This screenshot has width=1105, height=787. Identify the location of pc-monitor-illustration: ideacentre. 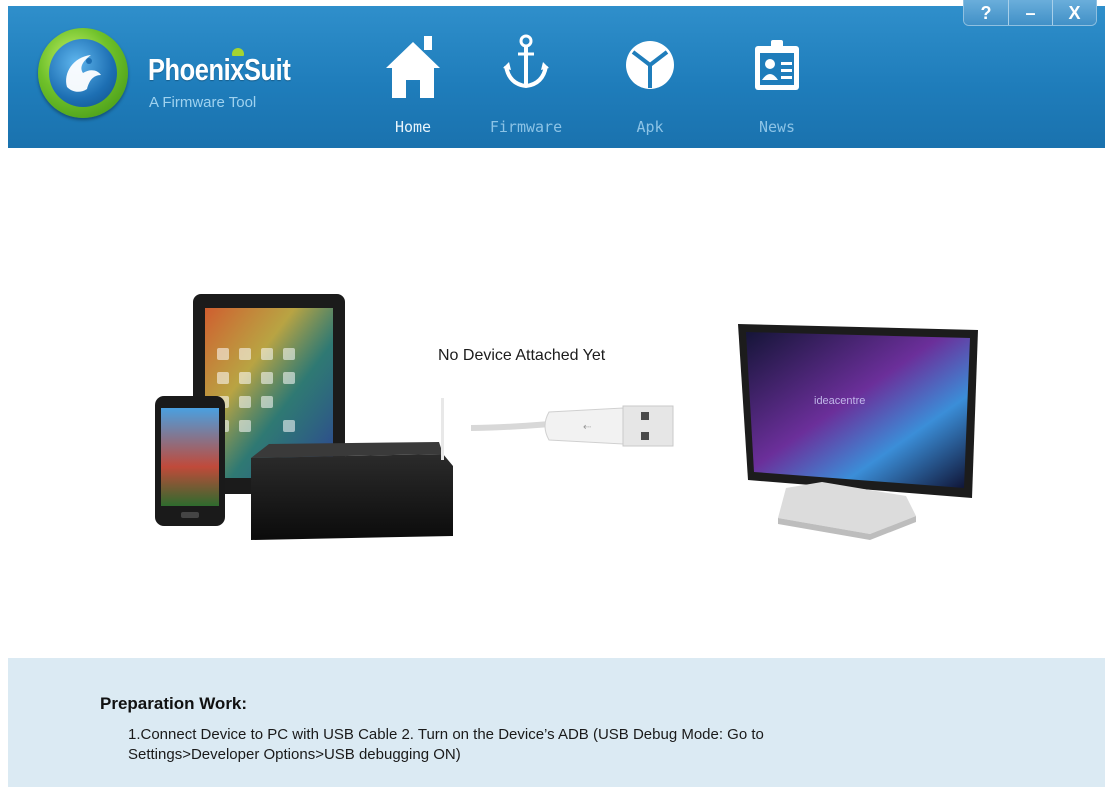
(858, 432).